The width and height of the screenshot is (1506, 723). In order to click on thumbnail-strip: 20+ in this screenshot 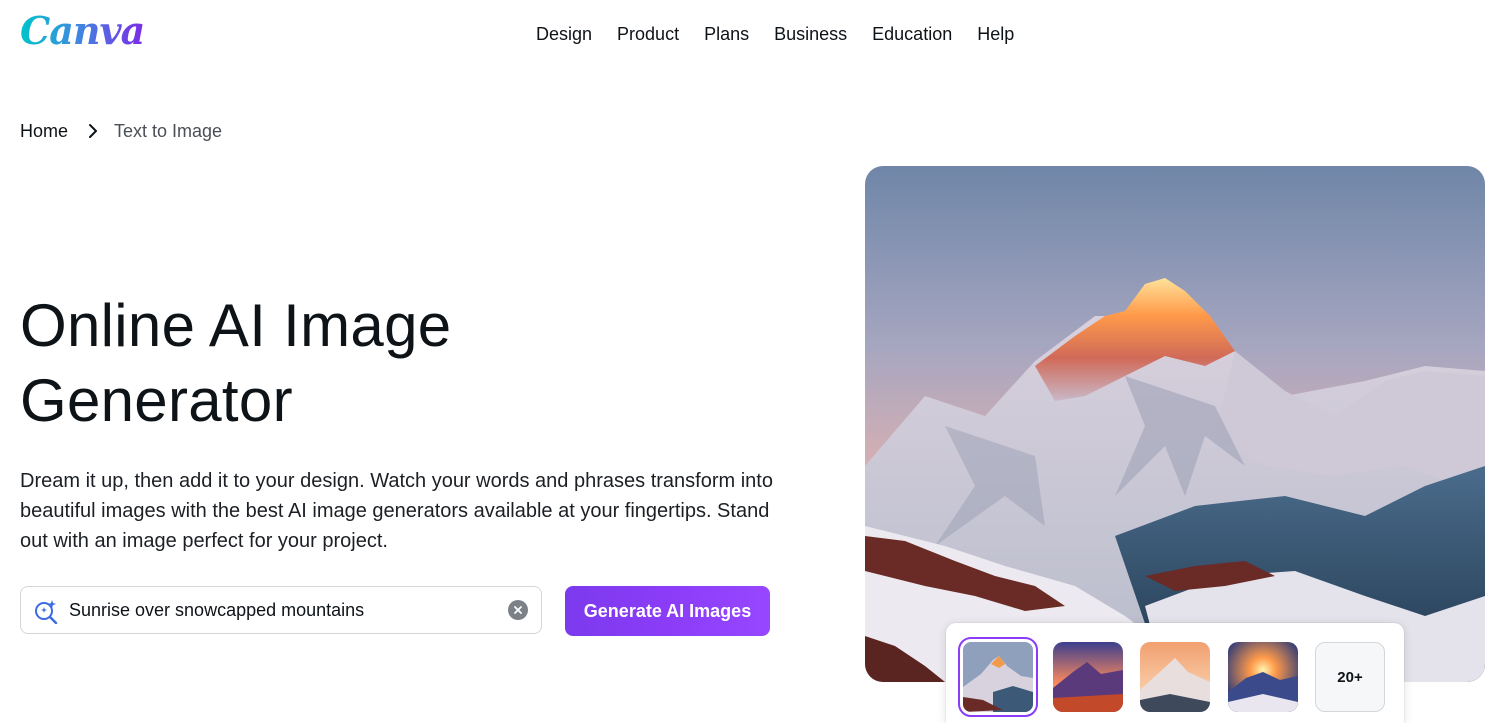, I will do `click(1175, 673)`.